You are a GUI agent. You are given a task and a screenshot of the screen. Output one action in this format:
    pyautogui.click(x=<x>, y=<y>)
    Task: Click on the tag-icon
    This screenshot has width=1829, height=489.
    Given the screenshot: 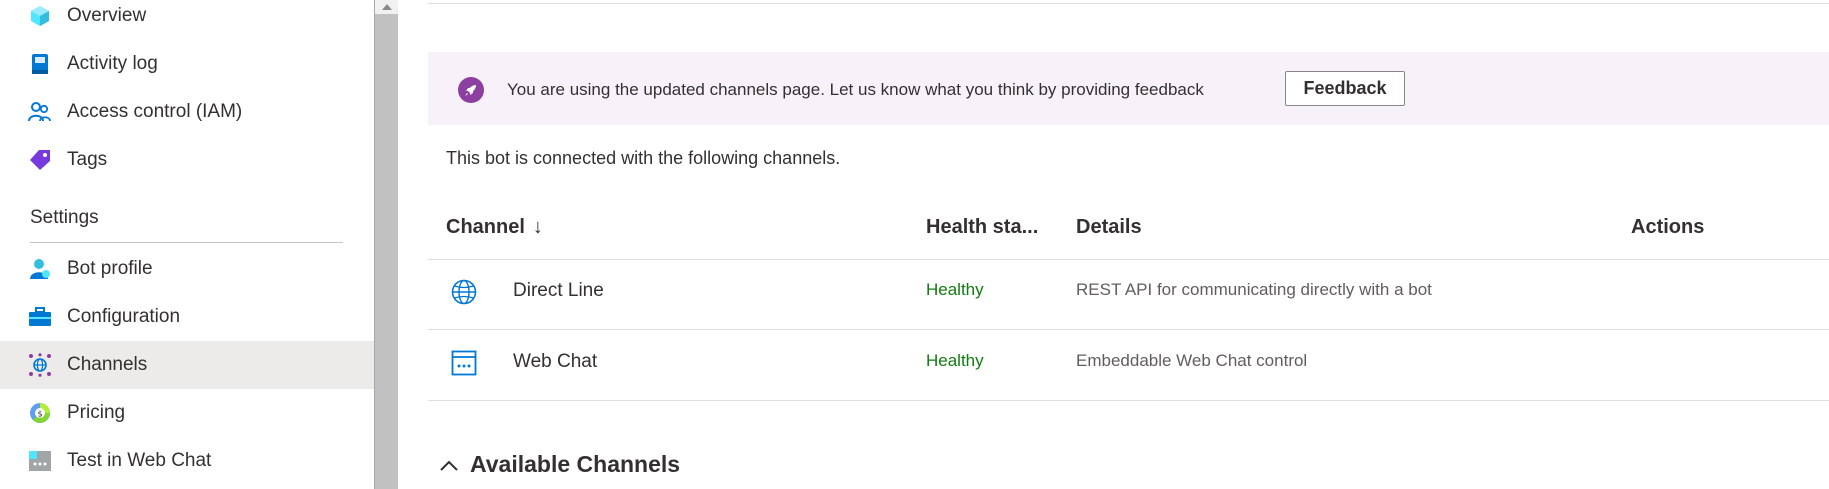 What is the action you would take?
    pyautogui.click(x=40, y=160)
    